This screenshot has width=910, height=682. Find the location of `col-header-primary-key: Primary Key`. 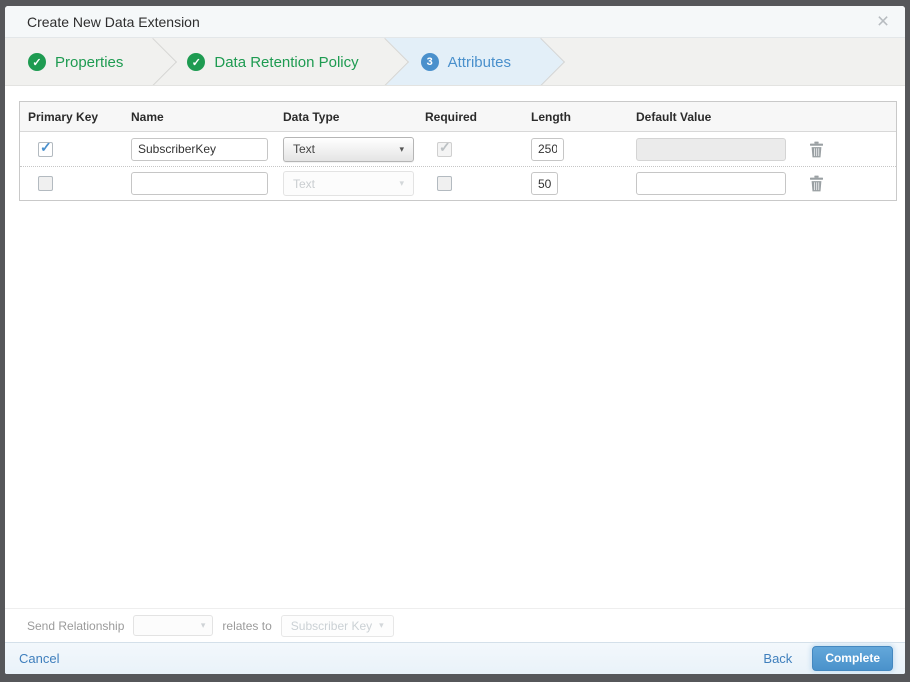

col-header-primary-key: Primary Key is located at coordinates (63, 116).